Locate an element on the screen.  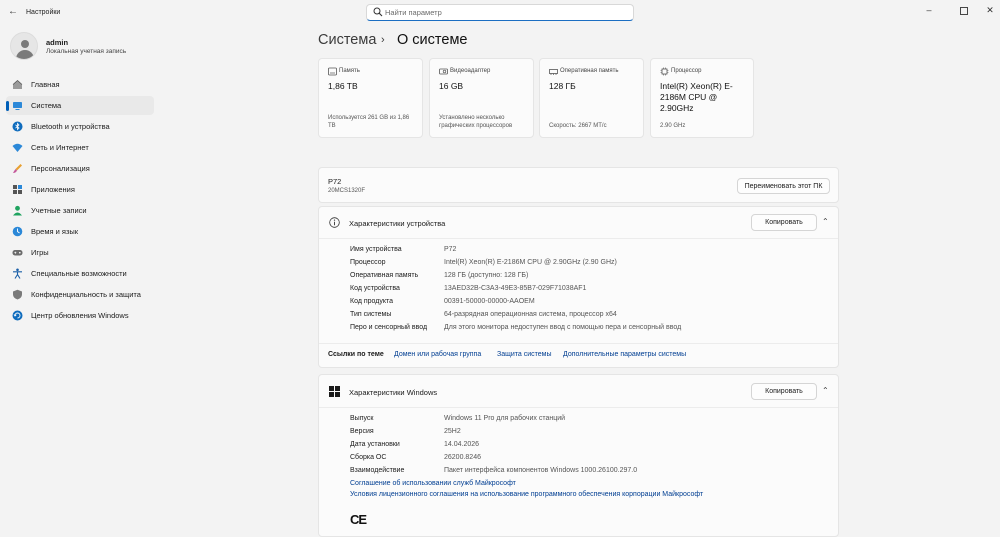
sidebar-item-windows-update: Центр обновления Windows is located at coordinates (80, 315).